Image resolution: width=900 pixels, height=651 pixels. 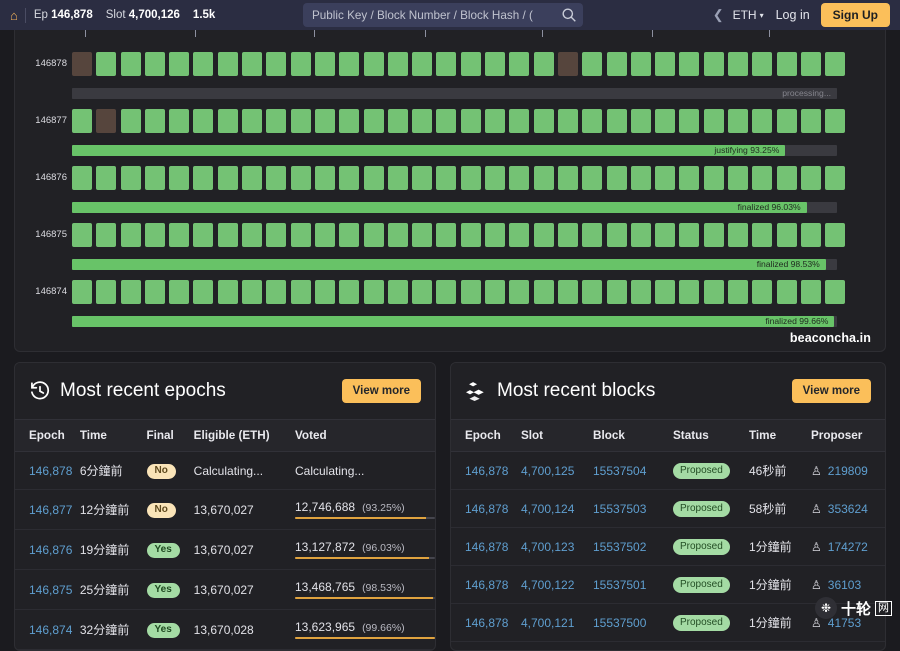 I want to click on epoch-cell: 146,877, so click(x=47, y=510).